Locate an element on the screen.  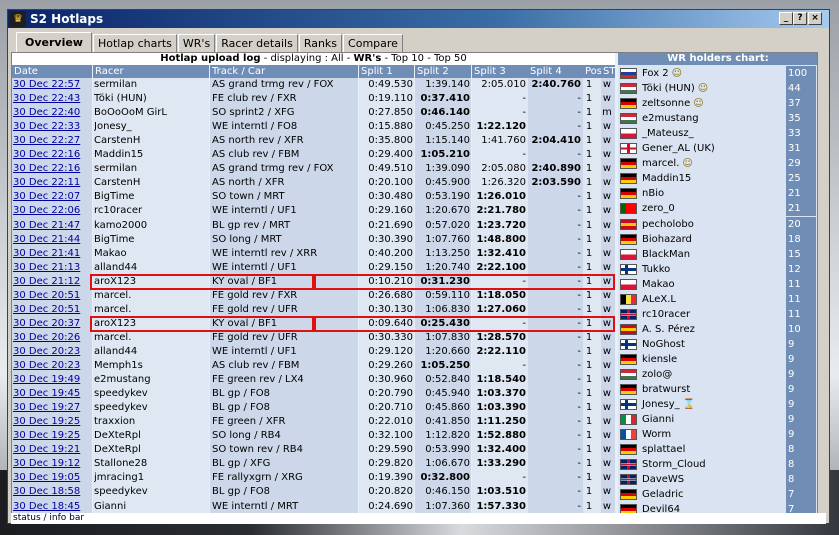
cell-racer: Maddin15 is located at coordinates (151, 155).